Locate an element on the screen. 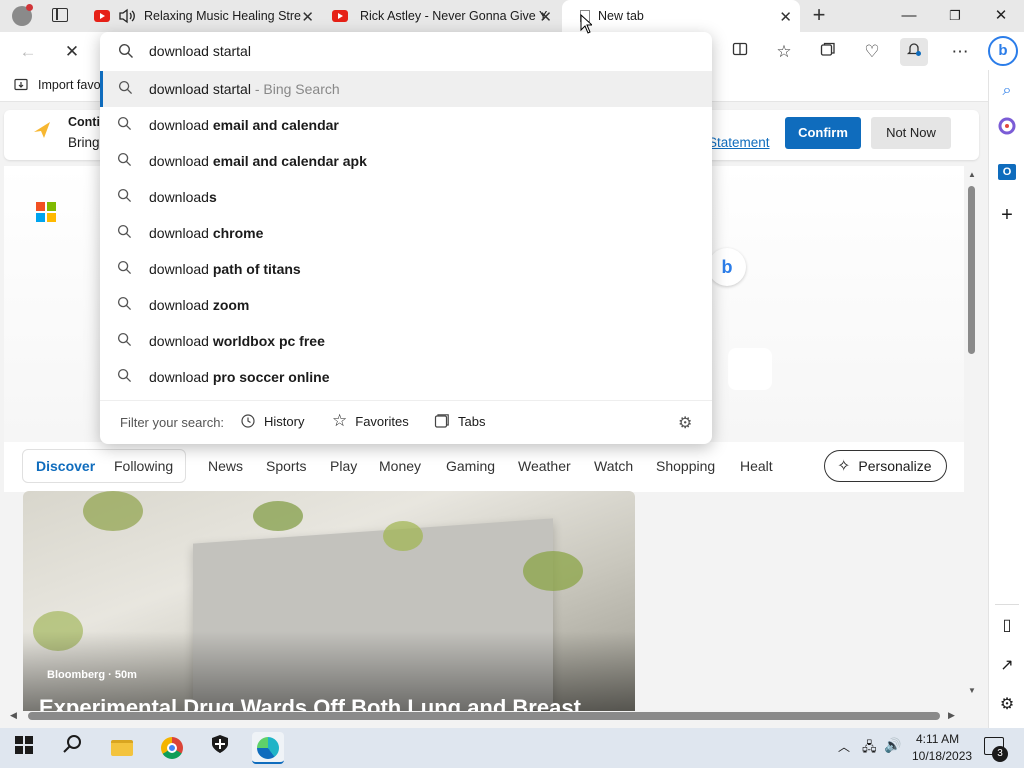 This screenshot has width=1024, height=768. tab-actions-icon is located at coordinates (60, 15).